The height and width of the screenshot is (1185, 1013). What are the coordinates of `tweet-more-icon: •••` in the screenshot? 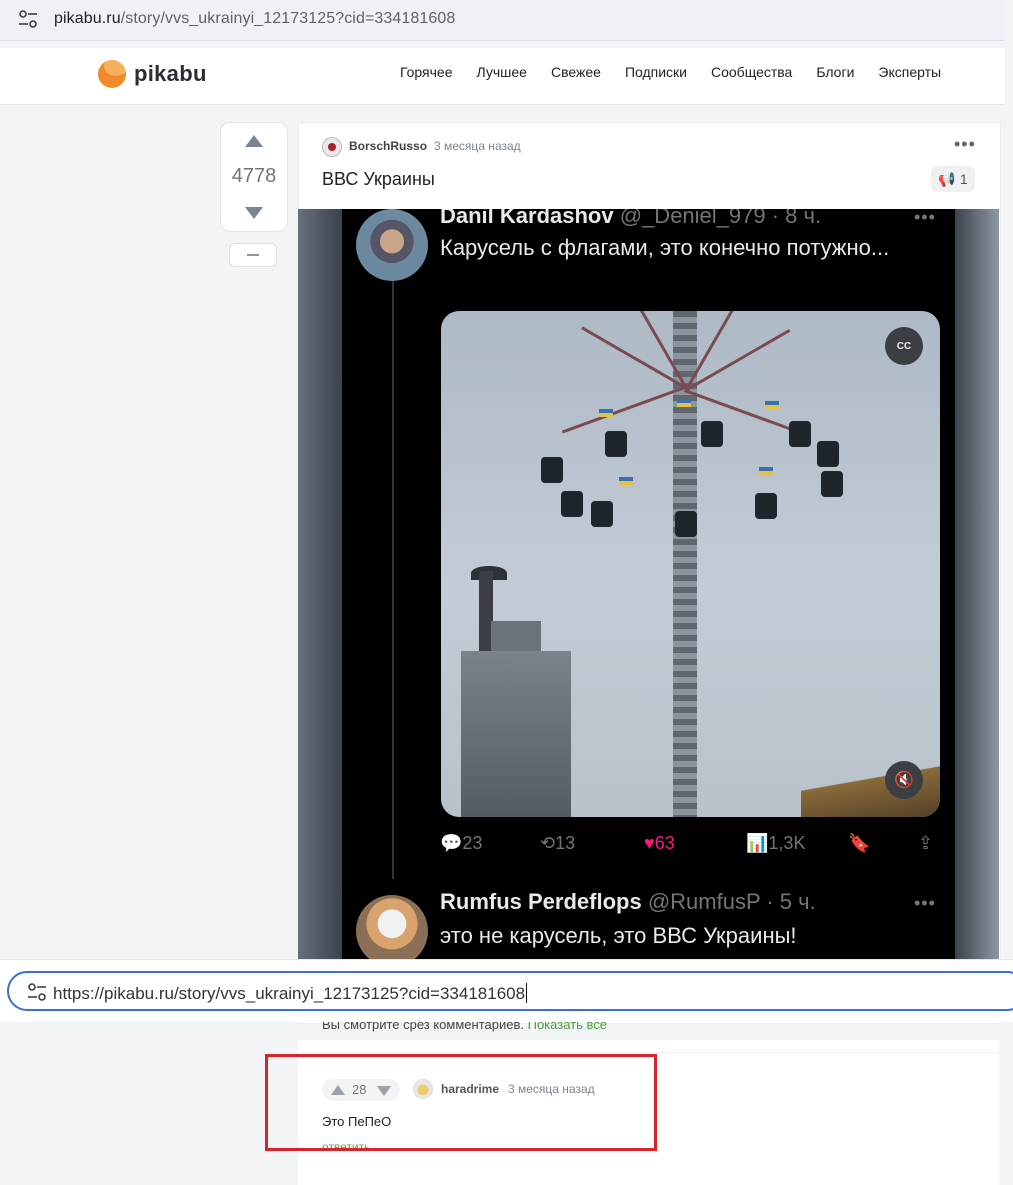 It's located at (925, 218).